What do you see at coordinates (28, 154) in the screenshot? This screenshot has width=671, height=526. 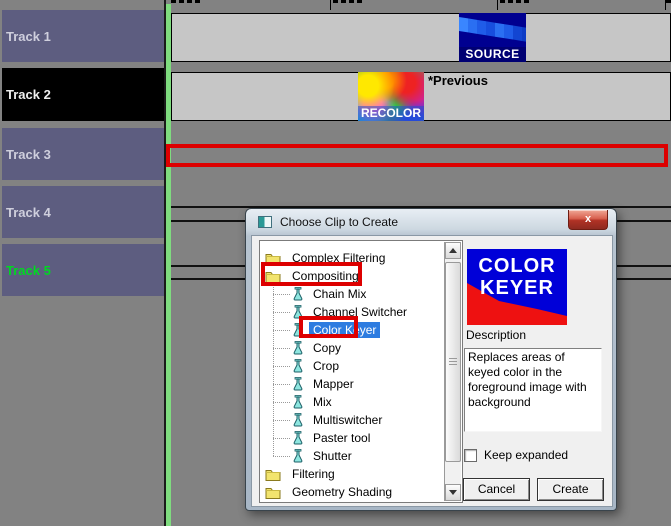 I see `track-label-text: Track 3` at bounding box center [28, 154].